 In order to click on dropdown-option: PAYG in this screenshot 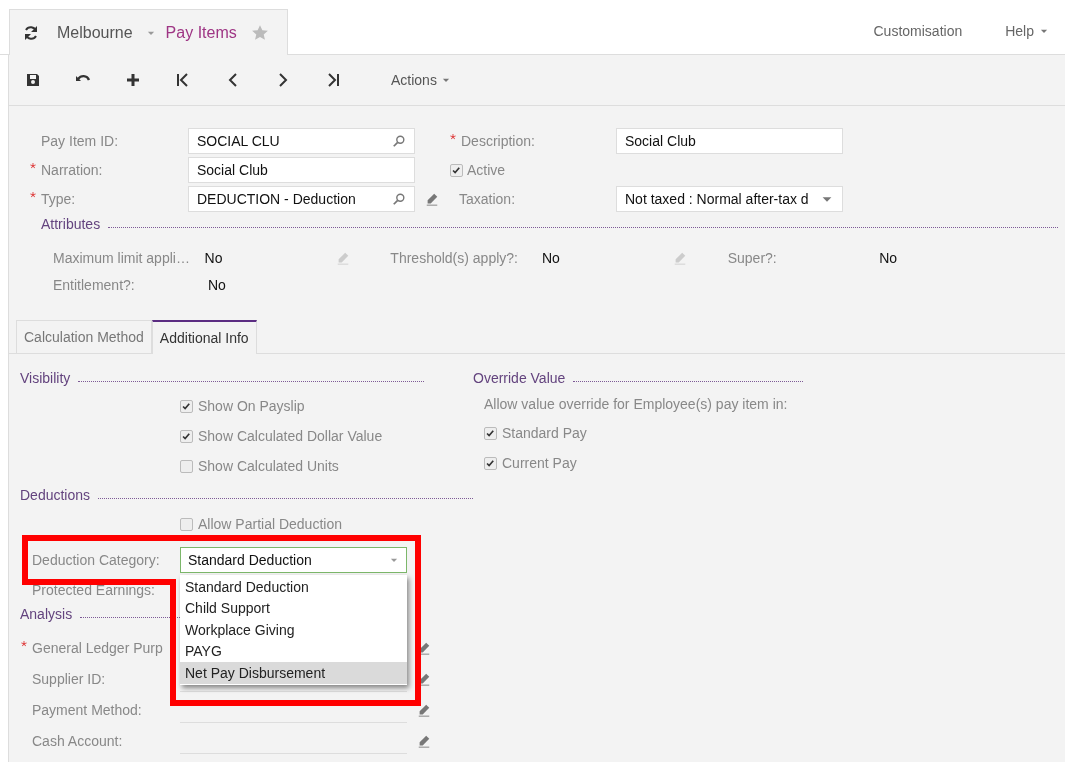, I will do `click(293, 651)`.